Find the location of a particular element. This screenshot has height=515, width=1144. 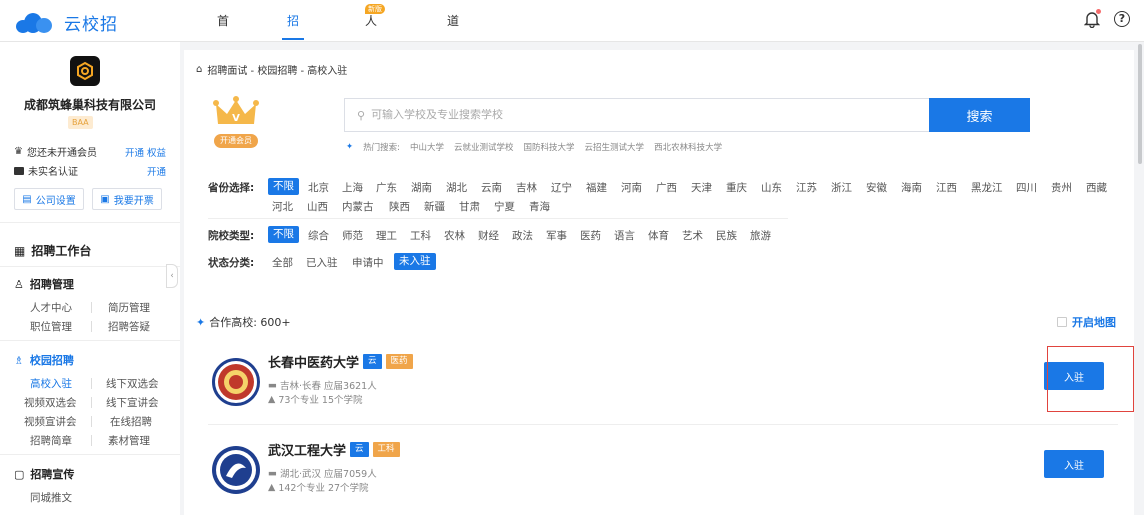

province-option-selected: 不限 is located at coordinates (283, 186).